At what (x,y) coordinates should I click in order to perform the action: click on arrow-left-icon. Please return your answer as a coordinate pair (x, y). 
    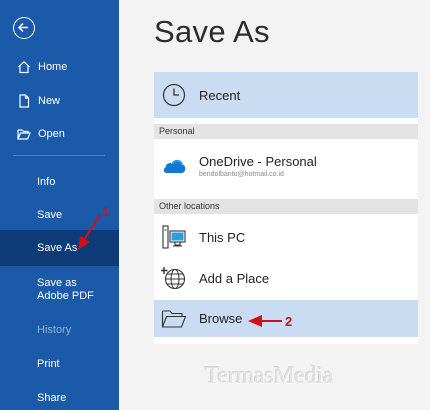
    Looking at the image, I should click on (22, 27).